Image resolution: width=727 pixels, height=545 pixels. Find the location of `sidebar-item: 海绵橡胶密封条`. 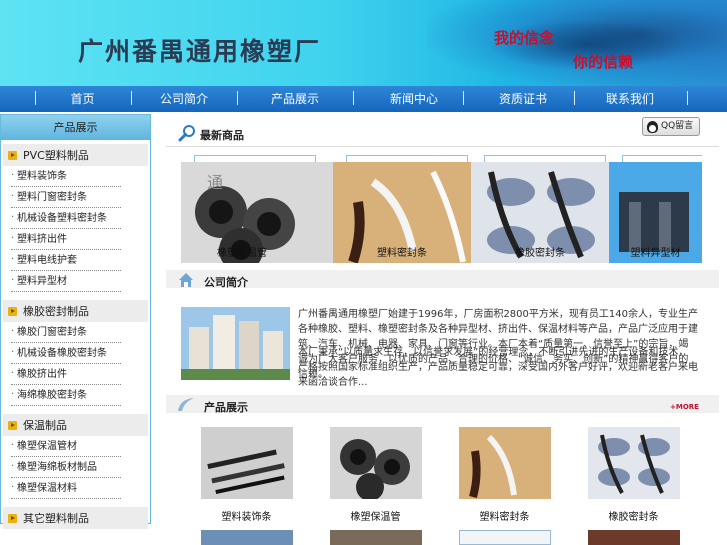

sidebar-item: 海绵橡胶密封条 is located at coordinates (66, 395).